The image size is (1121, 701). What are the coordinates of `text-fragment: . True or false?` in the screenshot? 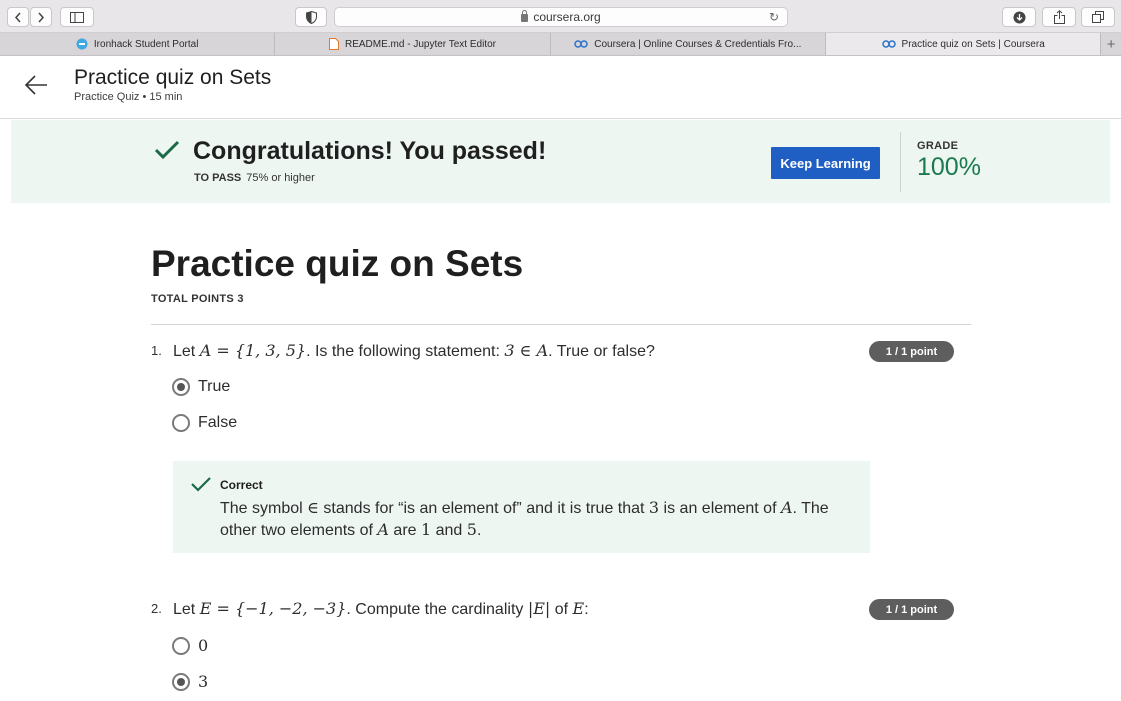 It's located at (601, 351).